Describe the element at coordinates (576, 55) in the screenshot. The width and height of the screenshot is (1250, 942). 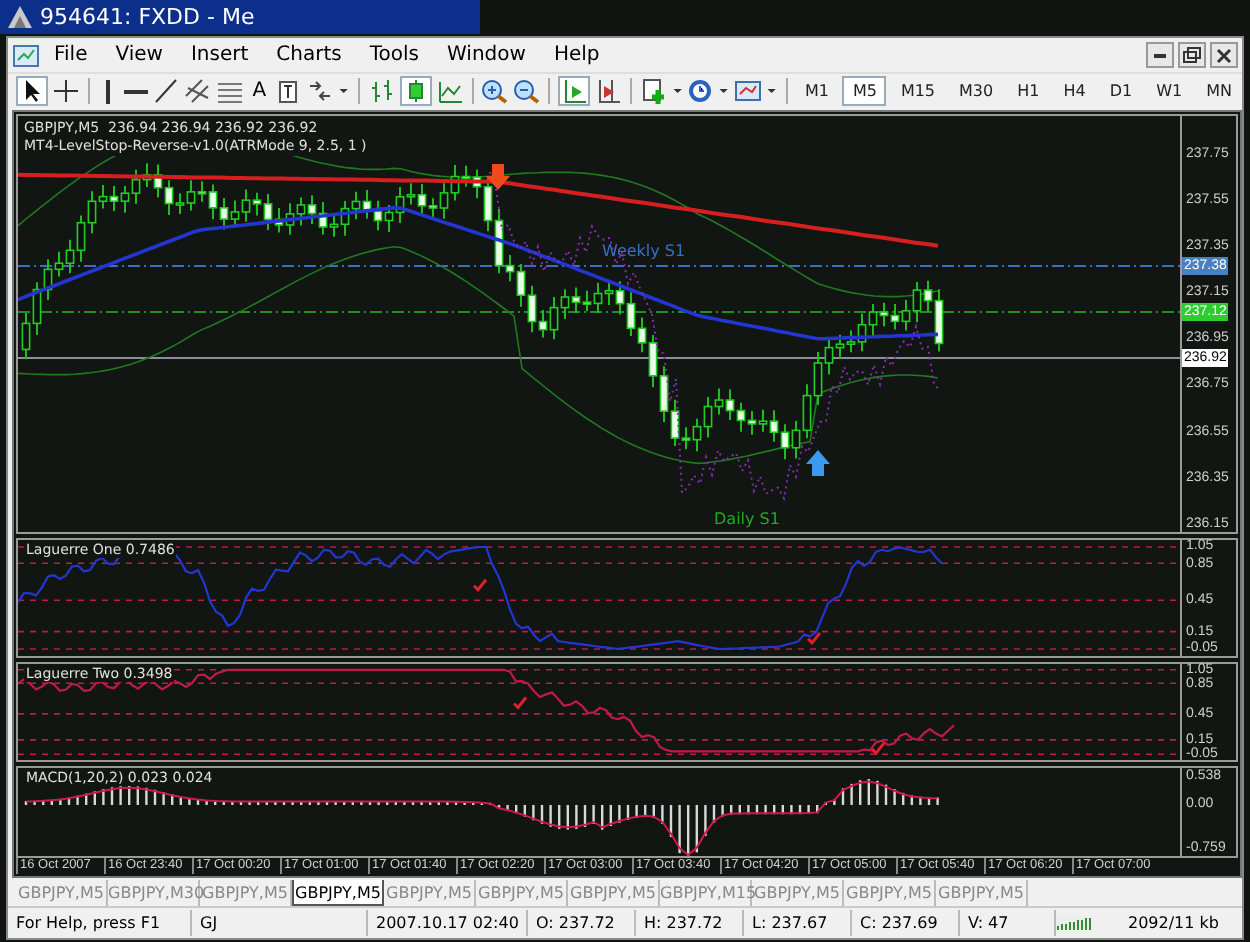
I see `menu-item: Help` at that location.